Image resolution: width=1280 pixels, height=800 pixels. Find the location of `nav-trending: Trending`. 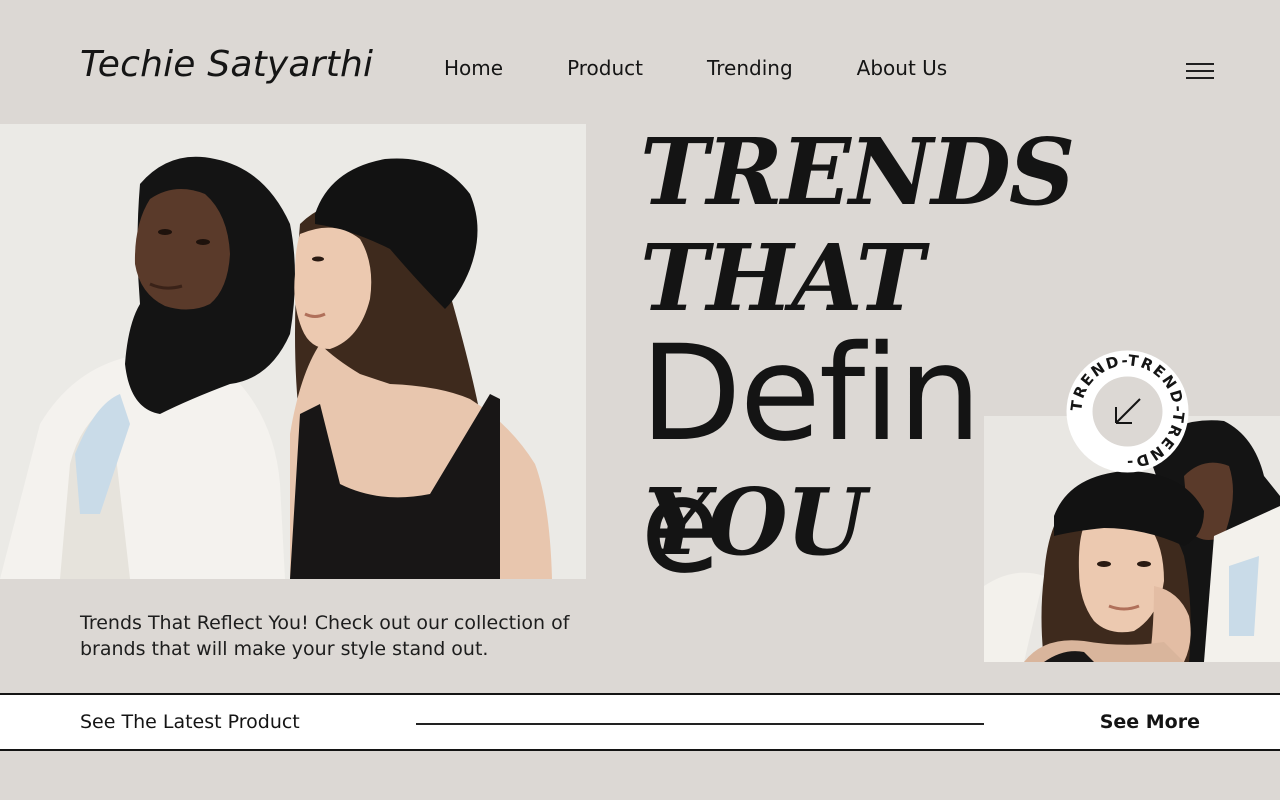

nav-trending: Trending is located at coordinates (750, 68).